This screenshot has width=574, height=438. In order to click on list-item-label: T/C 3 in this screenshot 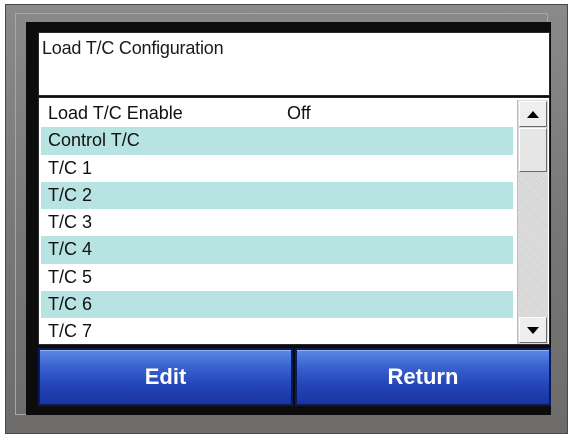, I will do `click(70, 222)`.